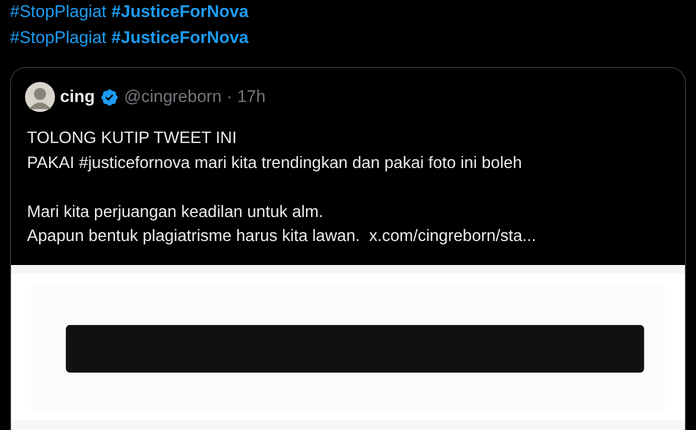  Describe the element at coordinates (275, 163) in the screenshot. I see `tweet-text: PAKAI #justicefornova mari kita trendingkan dan pakai foto ini boleh` at that location.